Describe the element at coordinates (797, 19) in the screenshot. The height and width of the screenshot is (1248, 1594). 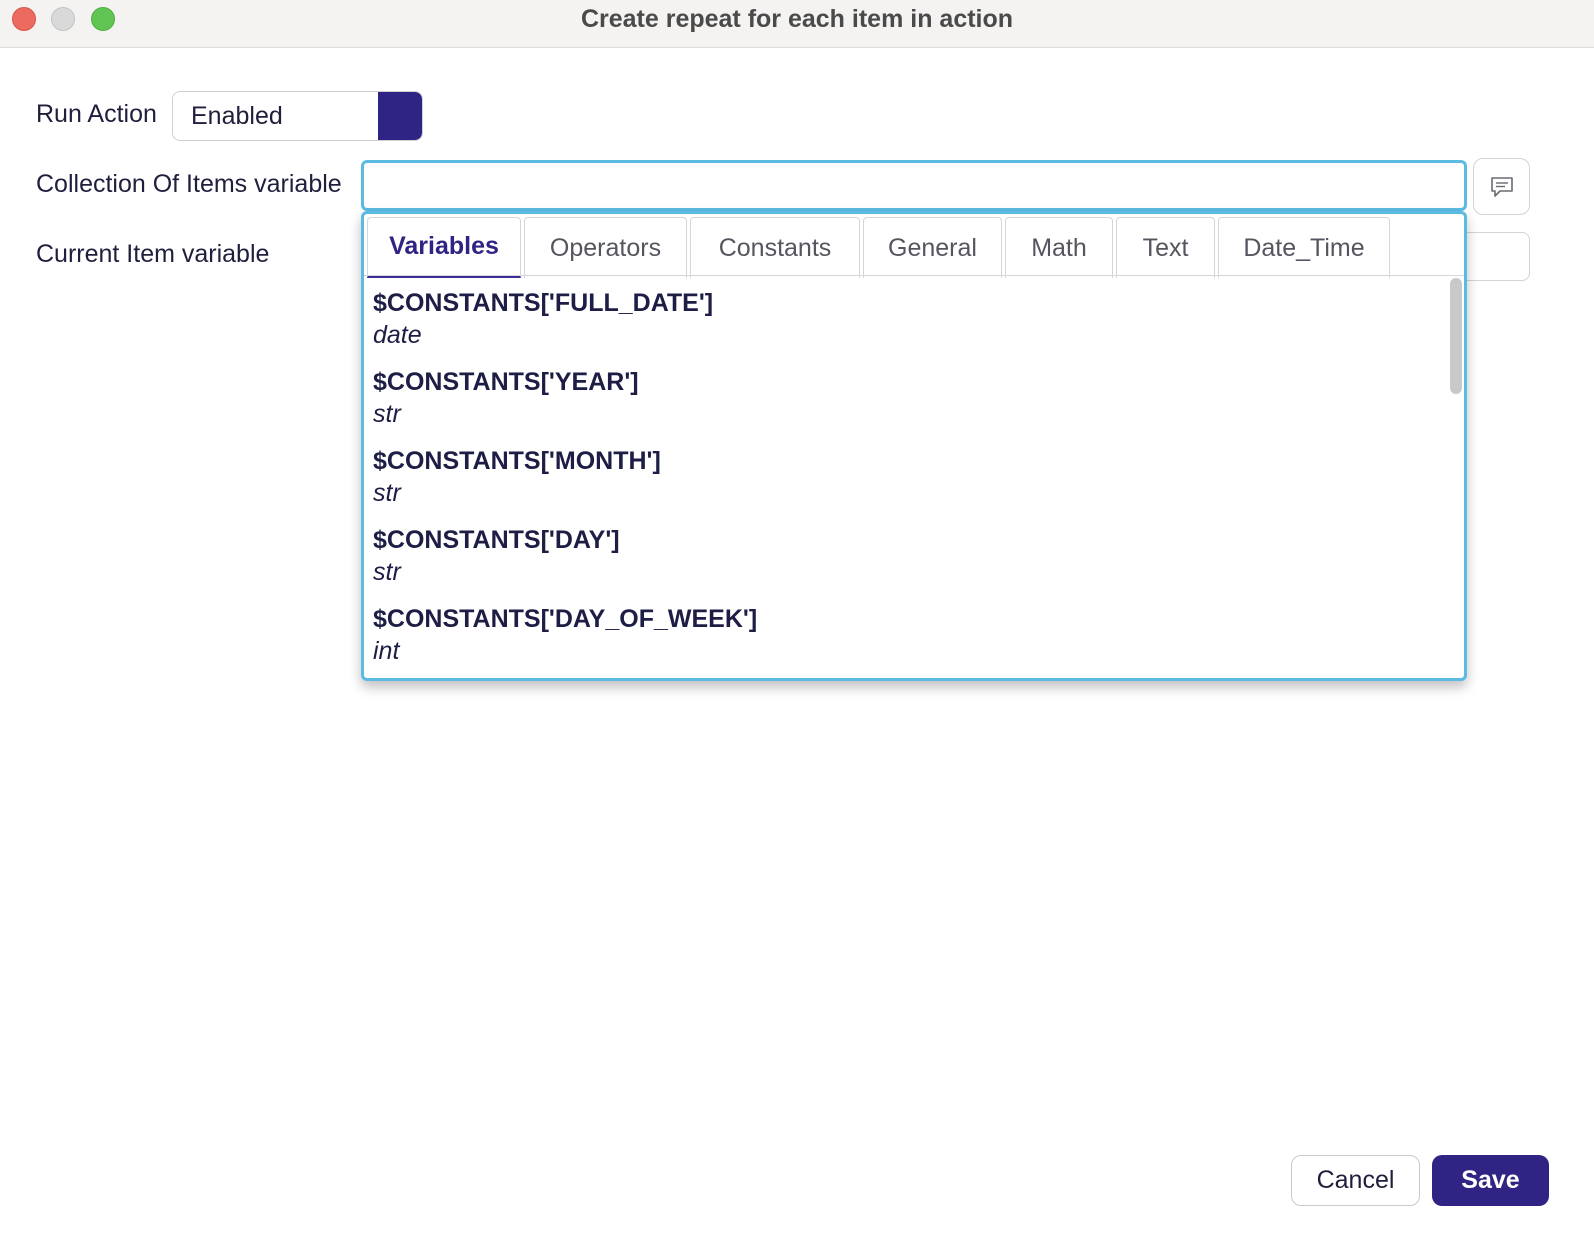
I see `window-title: Create repeat for each item in action` at that location.